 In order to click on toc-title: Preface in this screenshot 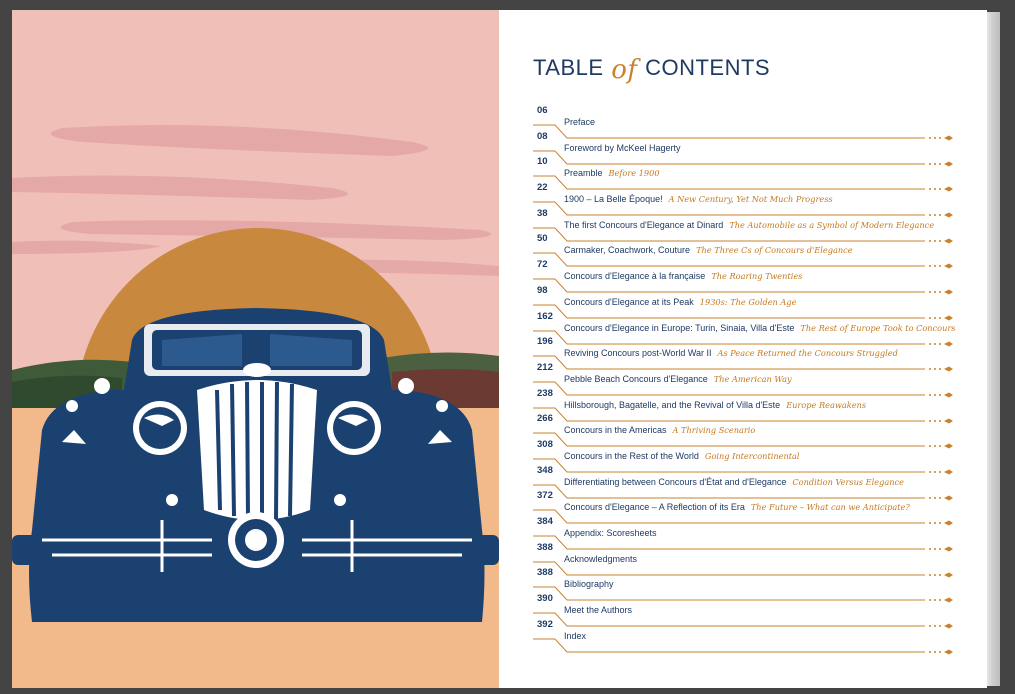, I will do `click(580, 122)`.